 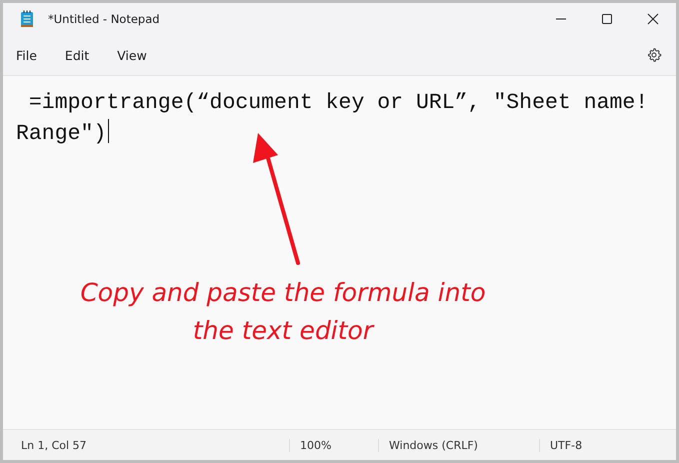 What do you see at coordinates (77, 55) in the screenshot?
I see `menu-item: Edit` at bounding box center [77, 55].